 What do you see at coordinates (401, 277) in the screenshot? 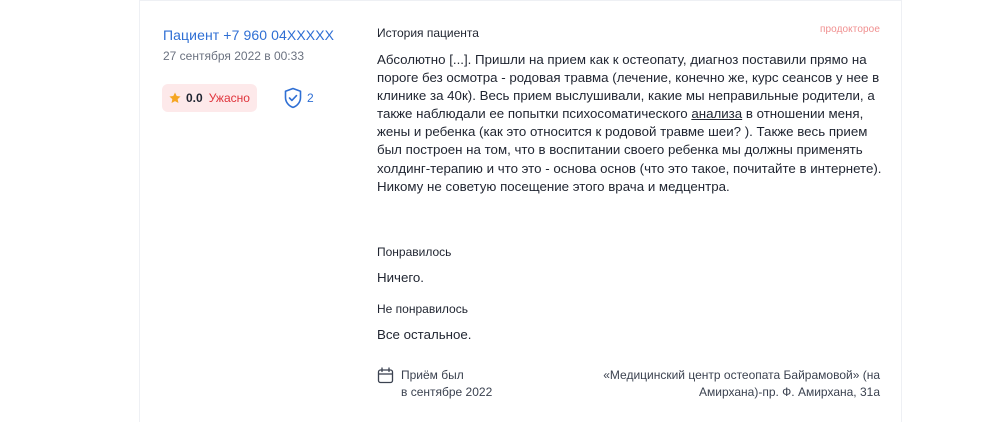
I see `liked-text: Ничего.` at bounding box center [401, 277].